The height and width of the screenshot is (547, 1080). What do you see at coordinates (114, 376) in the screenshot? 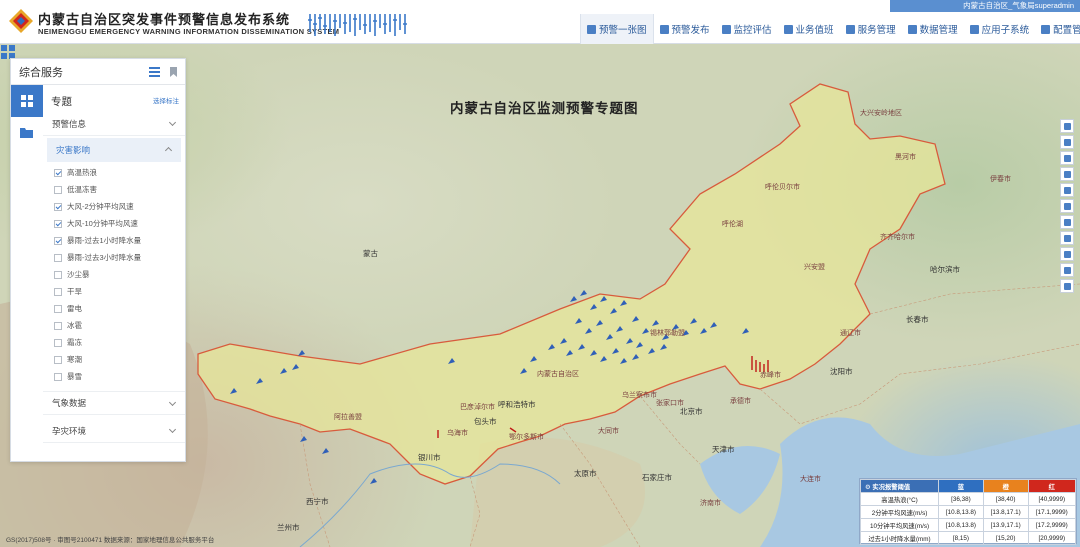
I see `layer-item: 暴雪` at bounding box center [114, 376].